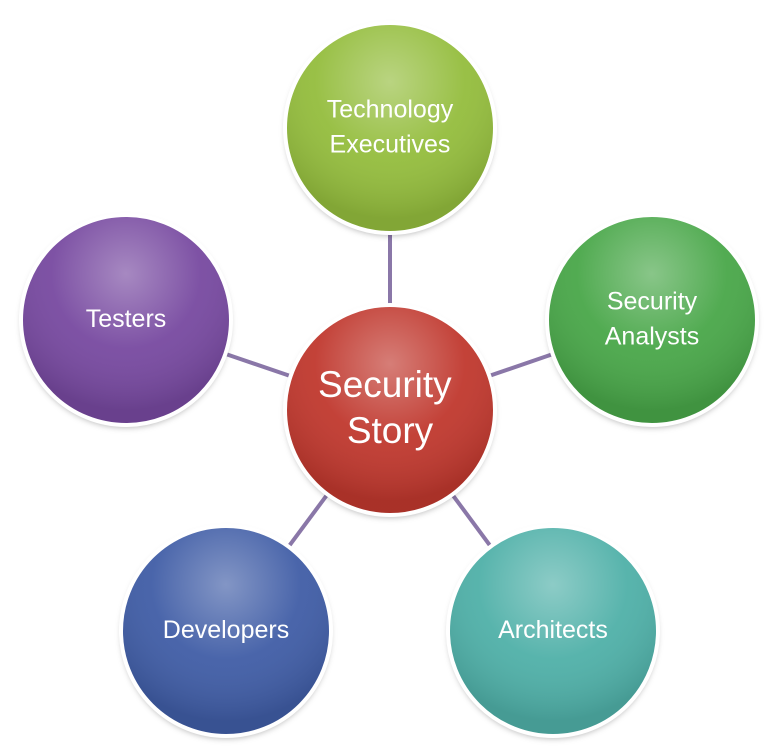 This screenshot has width=784, height=756. I want to click on center-node: Security Story, so click(390, 410).